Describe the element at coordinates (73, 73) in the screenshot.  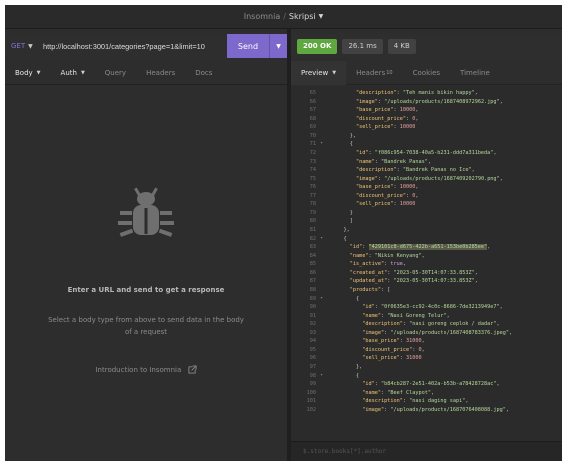
I see `tab-auth: Auth ▼` at that location.